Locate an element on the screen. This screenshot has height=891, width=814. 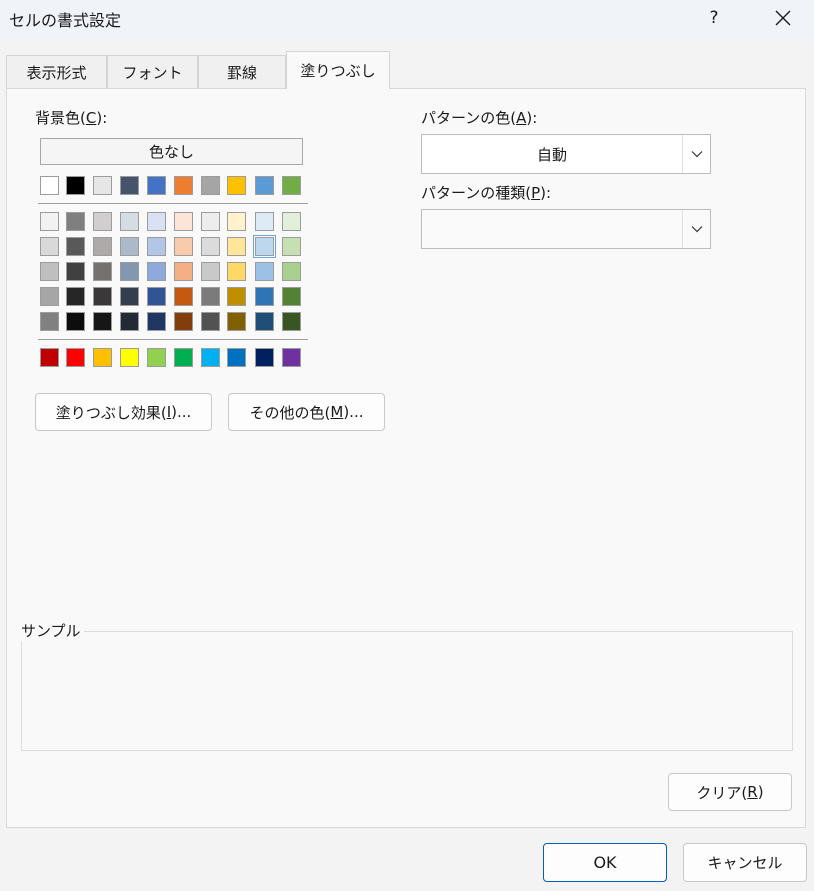
tab-number: 表示形式 is located at coordinates (56, 71).